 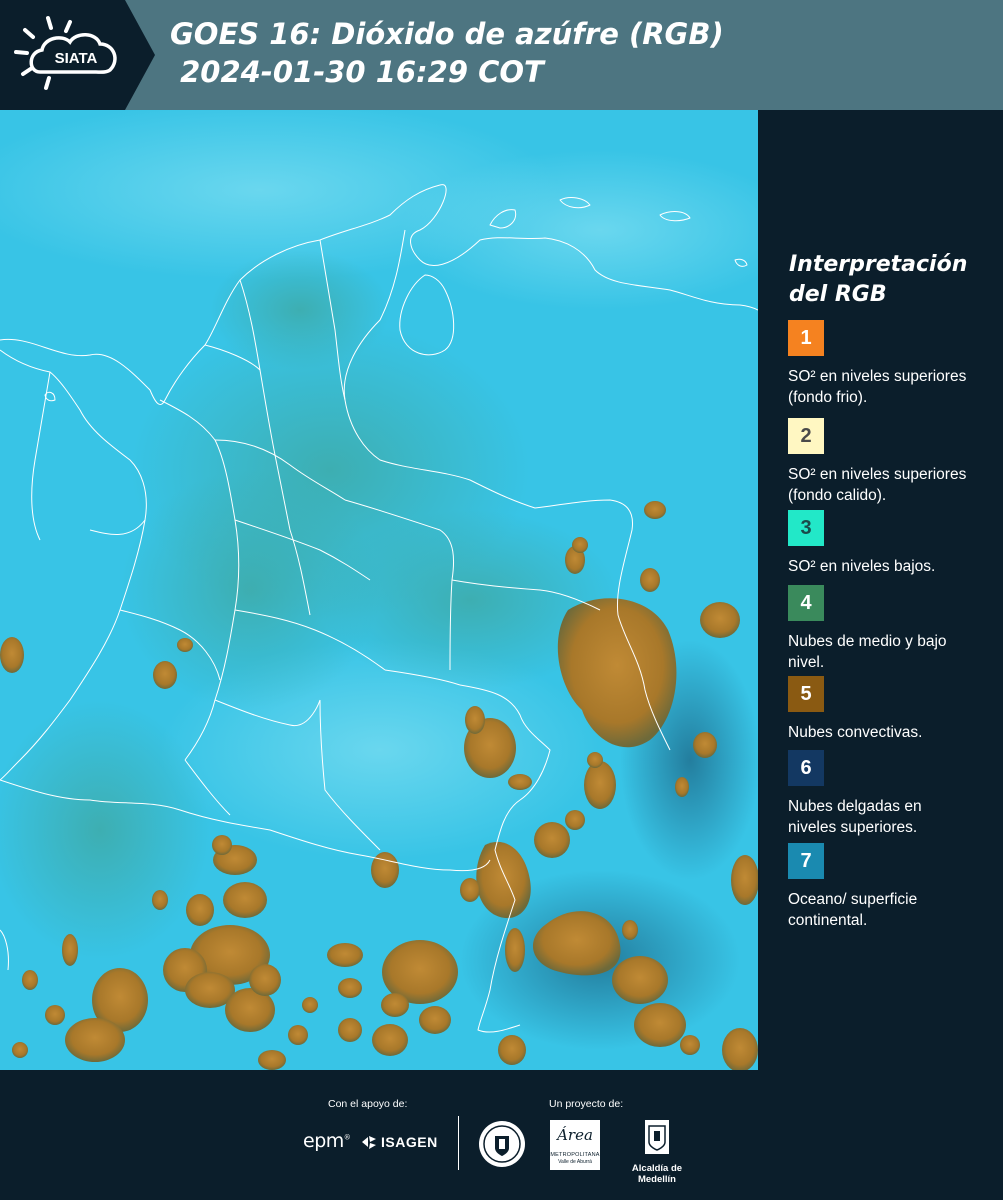 I want to click on legend-swatch-7: 7, so click(x=806, y=861).